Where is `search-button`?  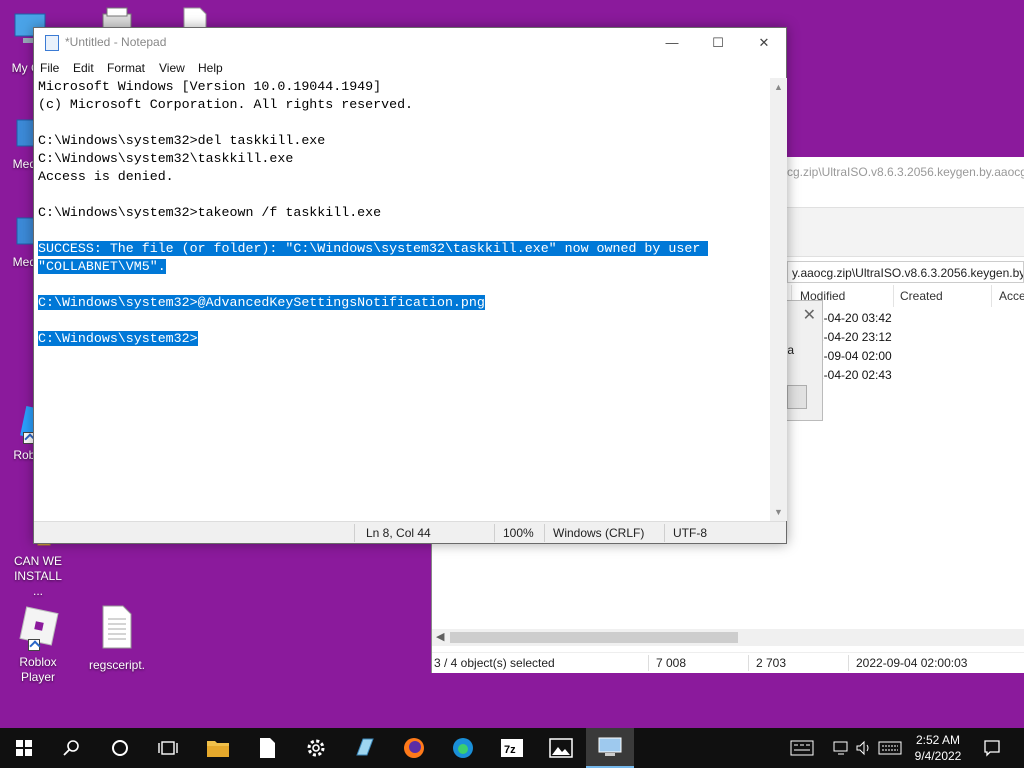 search-button is located at coordinates (72, 748).